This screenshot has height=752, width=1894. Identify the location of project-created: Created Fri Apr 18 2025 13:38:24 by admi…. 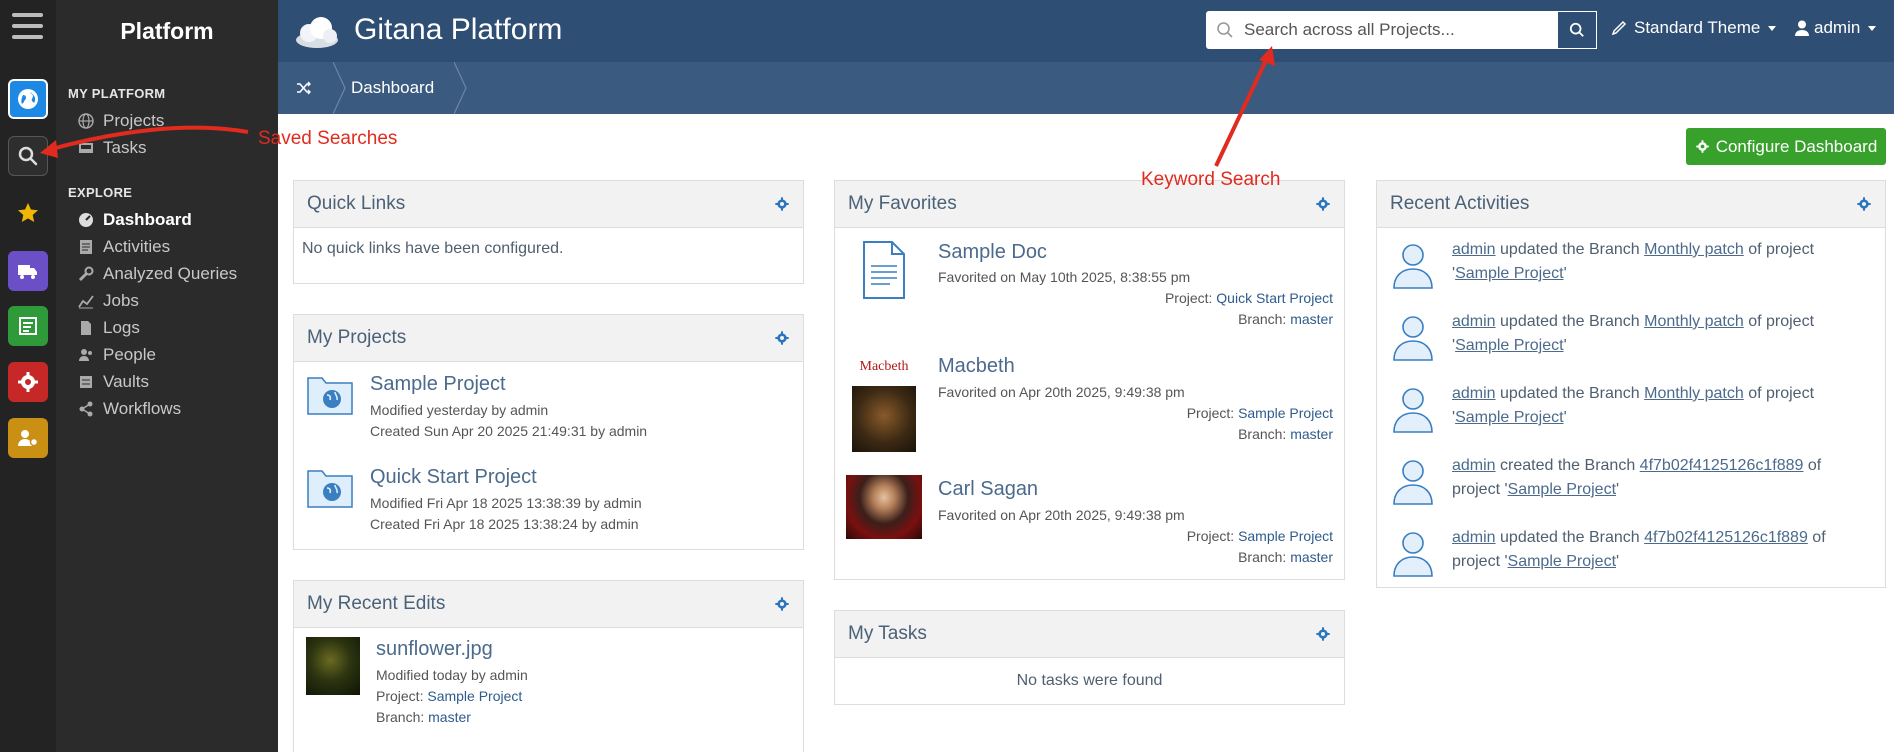
(504, 524).